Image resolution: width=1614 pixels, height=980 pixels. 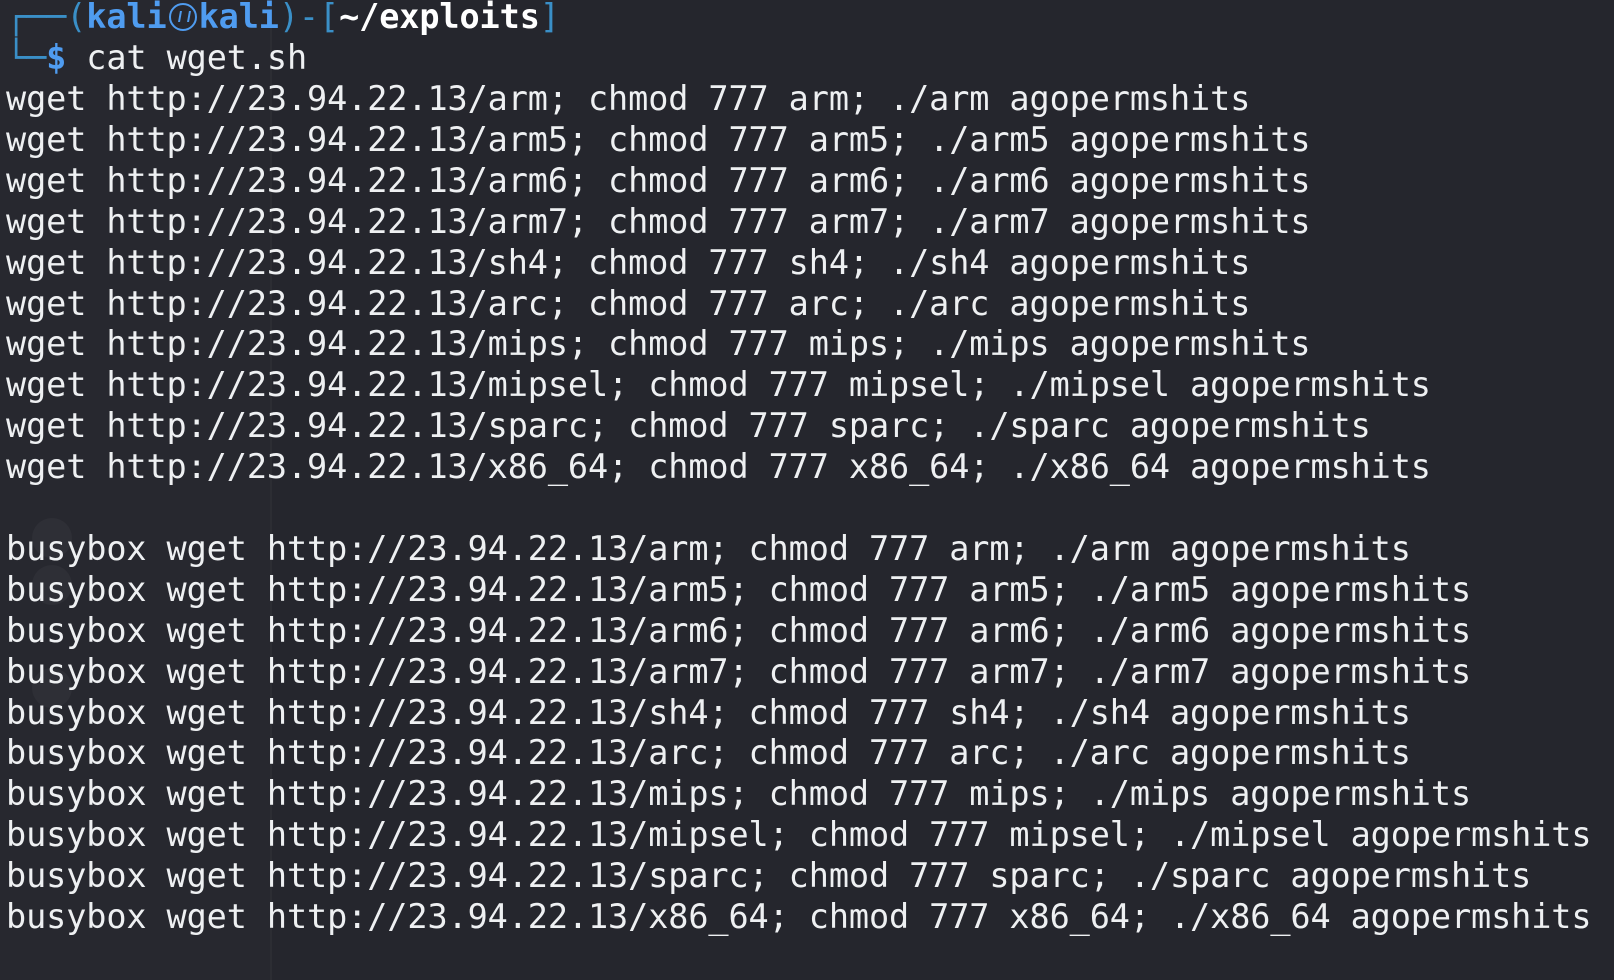 What do you see at coordinates (26, 57) in the screenshot?
I see `prompt-corner: └─` at bounding box center [26, 57].